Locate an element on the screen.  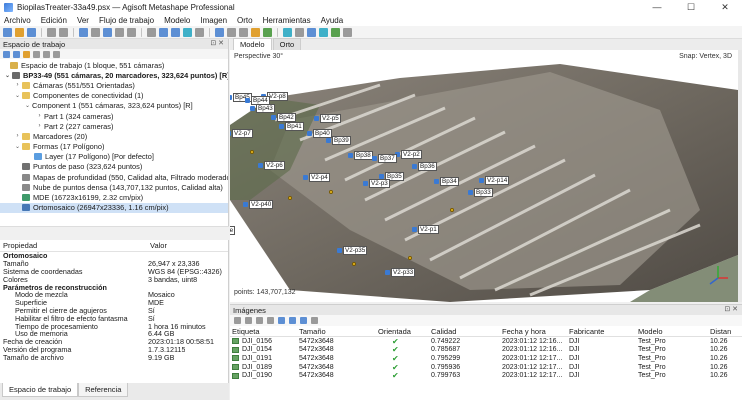
menu-edicion: Edición is located at coordinates (54, 20).